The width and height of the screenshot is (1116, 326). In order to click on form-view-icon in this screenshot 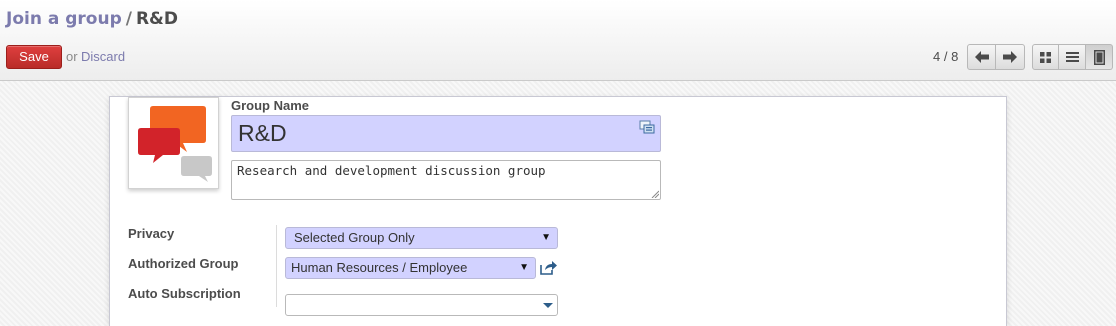, I will do `click(1099, 57)`.